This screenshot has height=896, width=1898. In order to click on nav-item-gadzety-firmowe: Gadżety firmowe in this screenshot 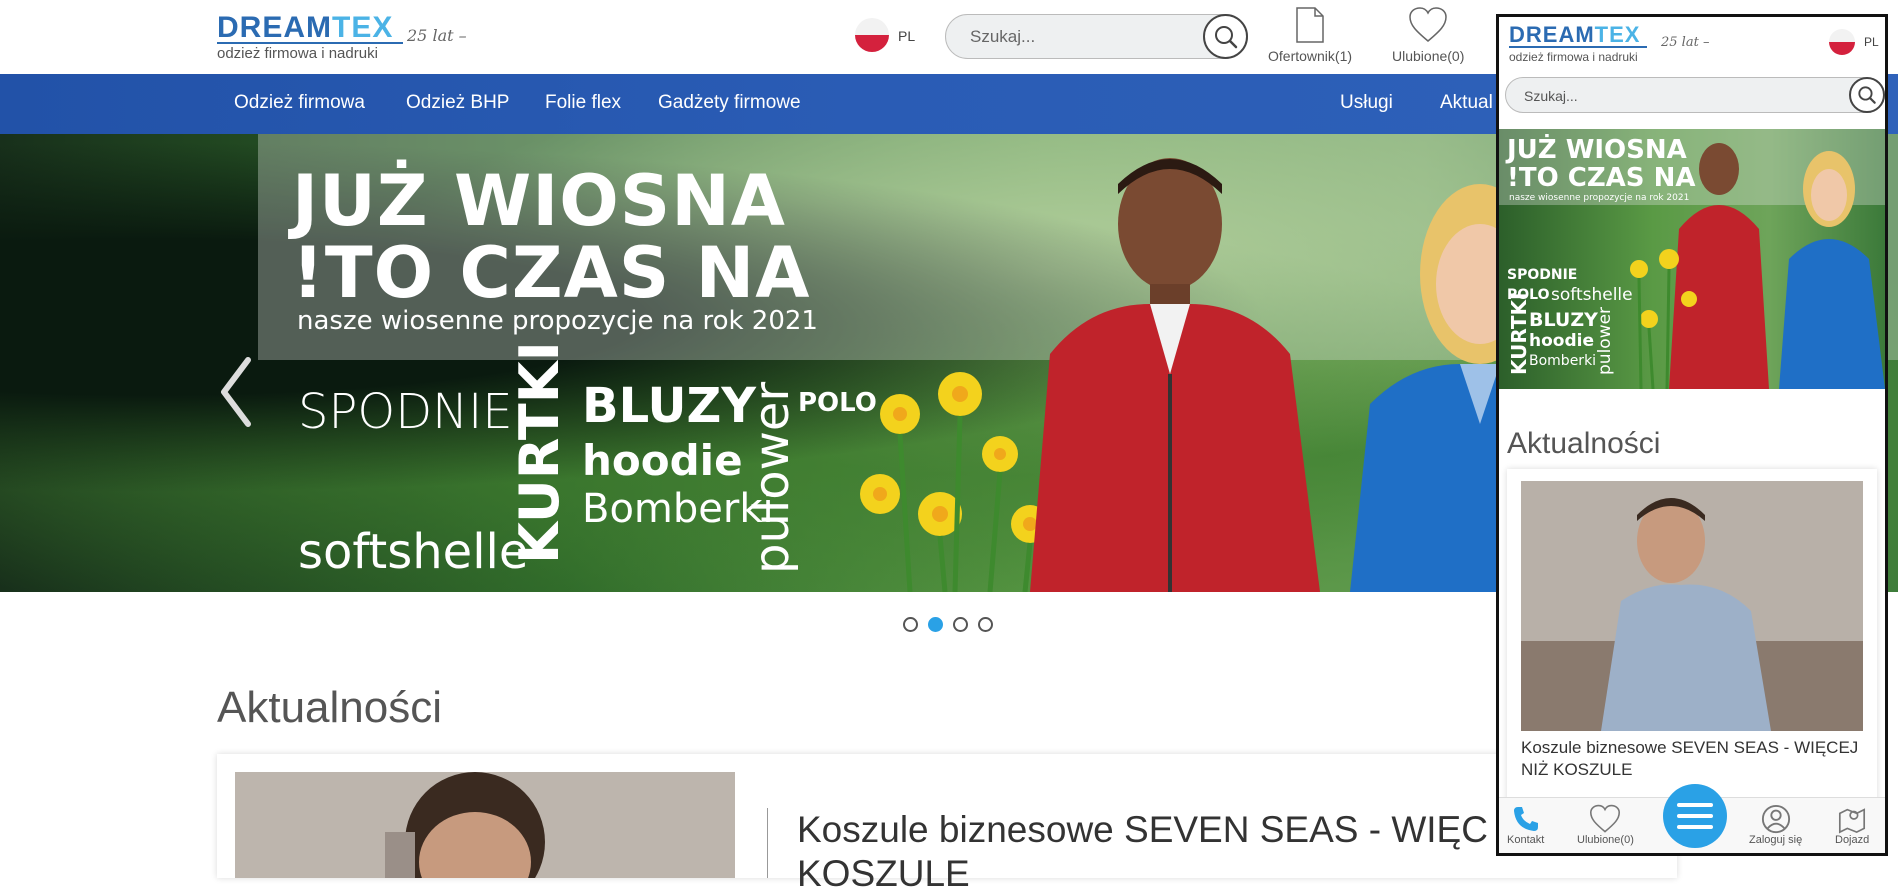, I will do `click(729, 103)`.